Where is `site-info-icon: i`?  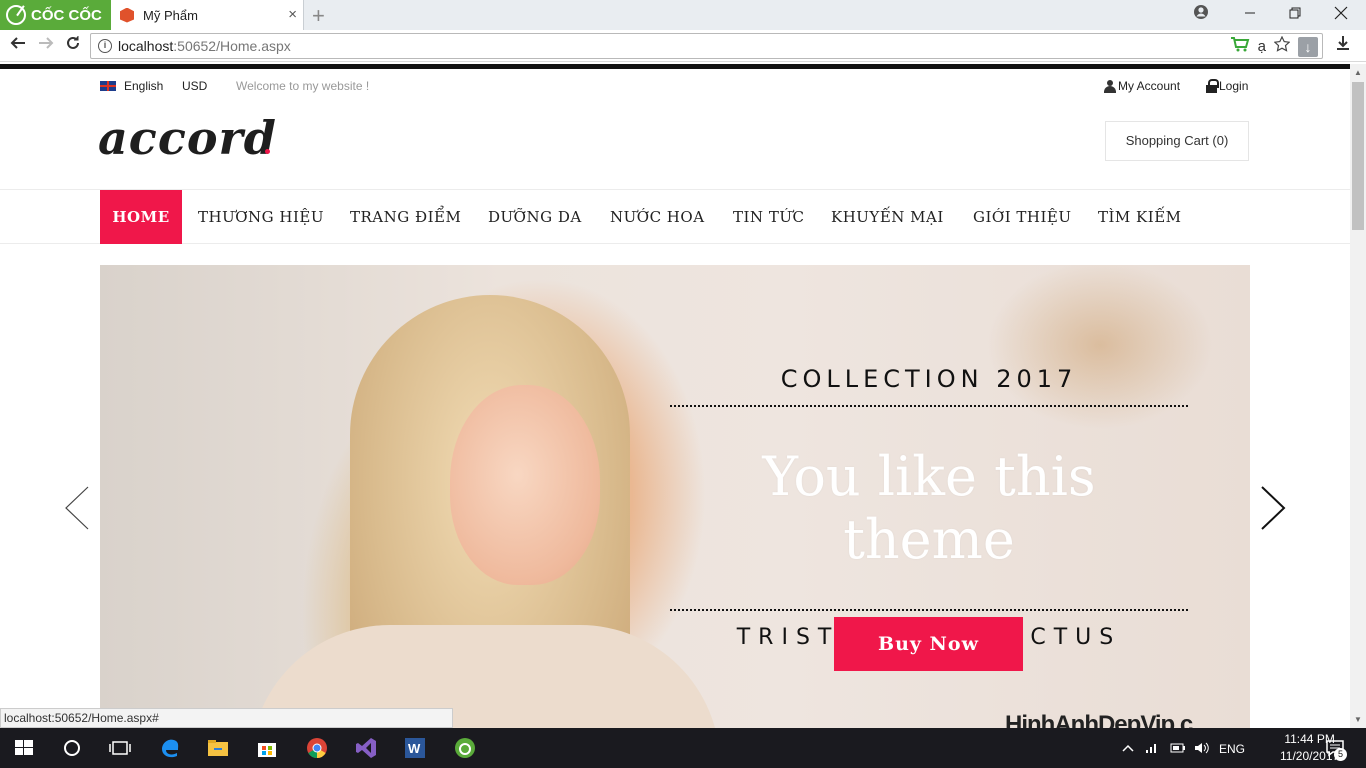 site-info-icon: i is located at coordinates (105, 46).